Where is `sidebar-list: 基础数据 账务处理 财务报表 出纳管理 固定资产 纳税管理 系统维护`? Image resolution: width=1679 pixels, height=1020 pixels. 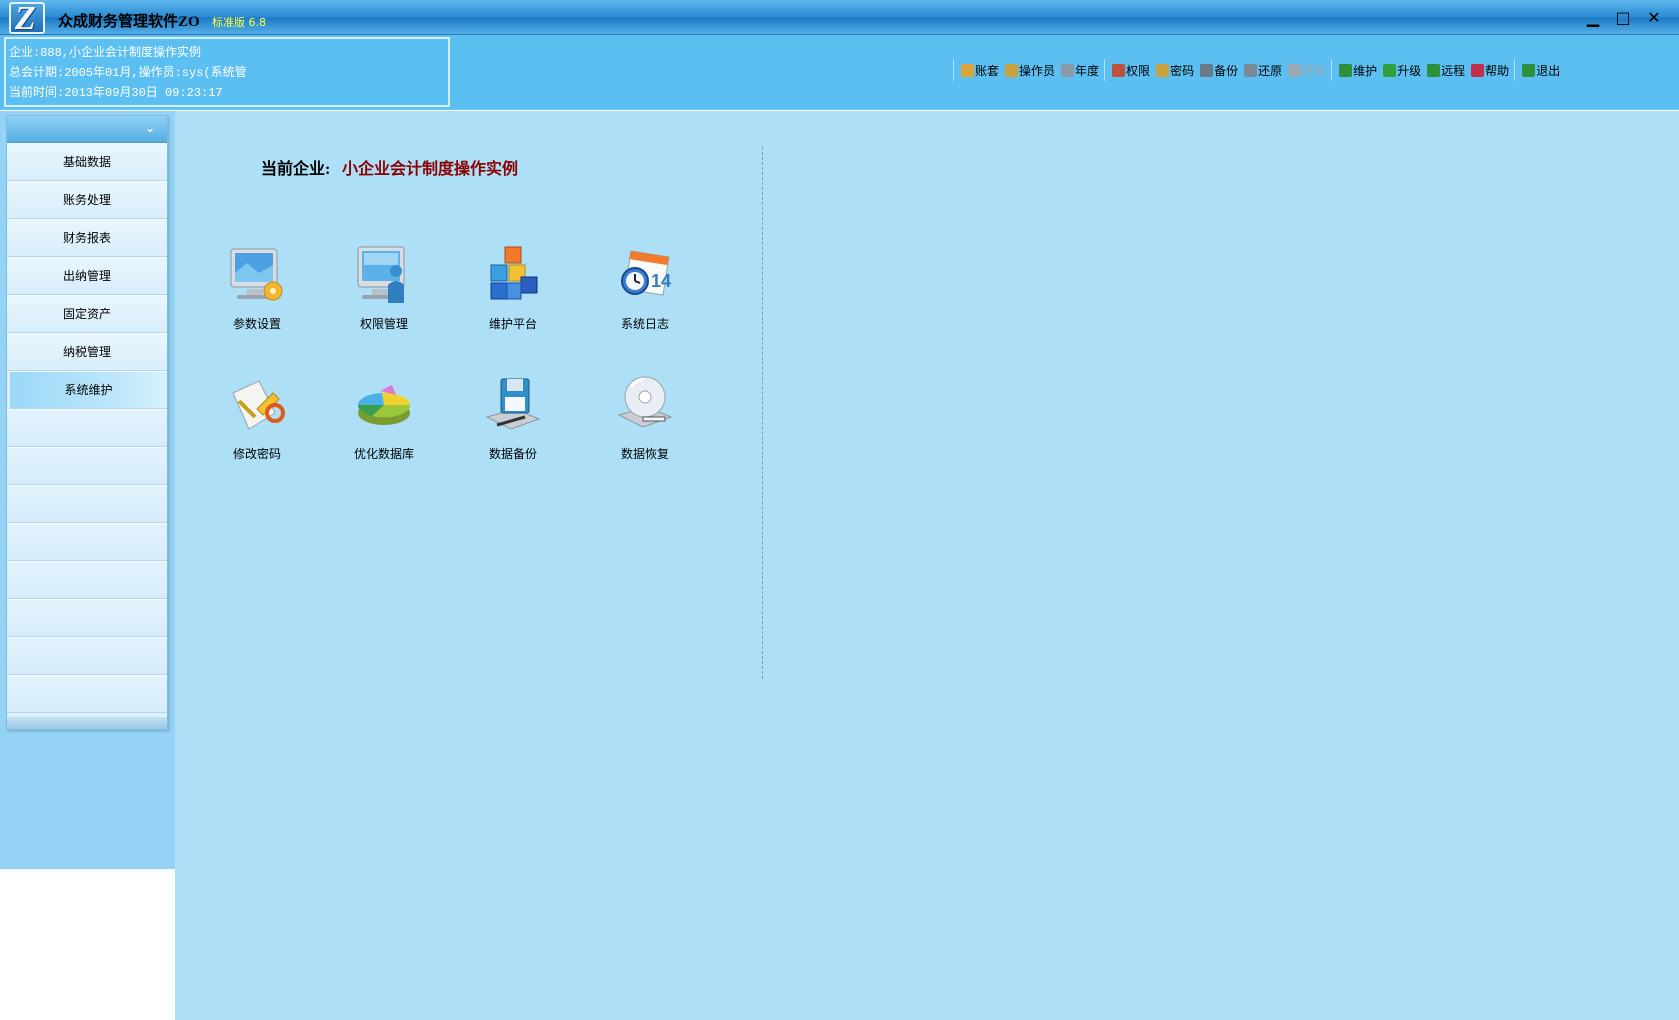 sidebar-list: 基础数据 账务处理 财务报表 出纳管理 固定资产 纳税管理 系统维护 is located at coordinates (87, 428).